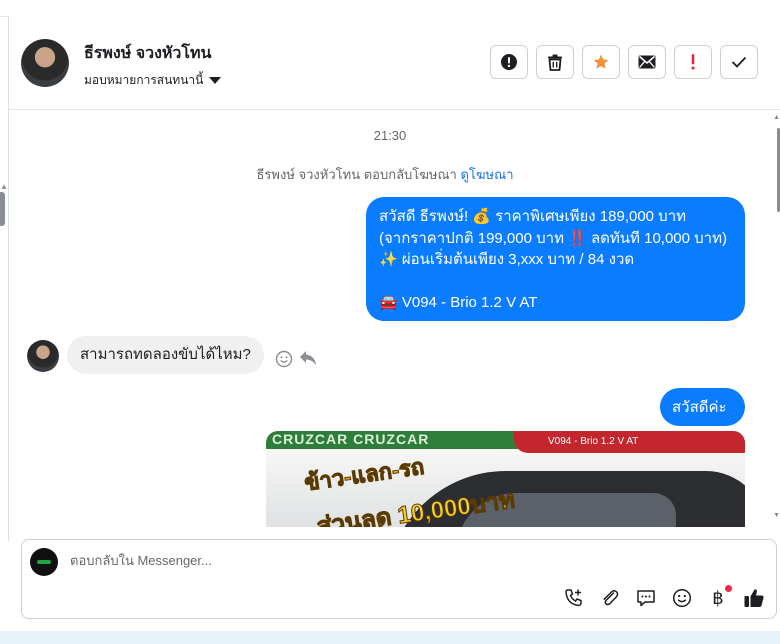  Describe the element at coordinates (215, 80) in the screenshot. I see `caret-down-icon` at that location.